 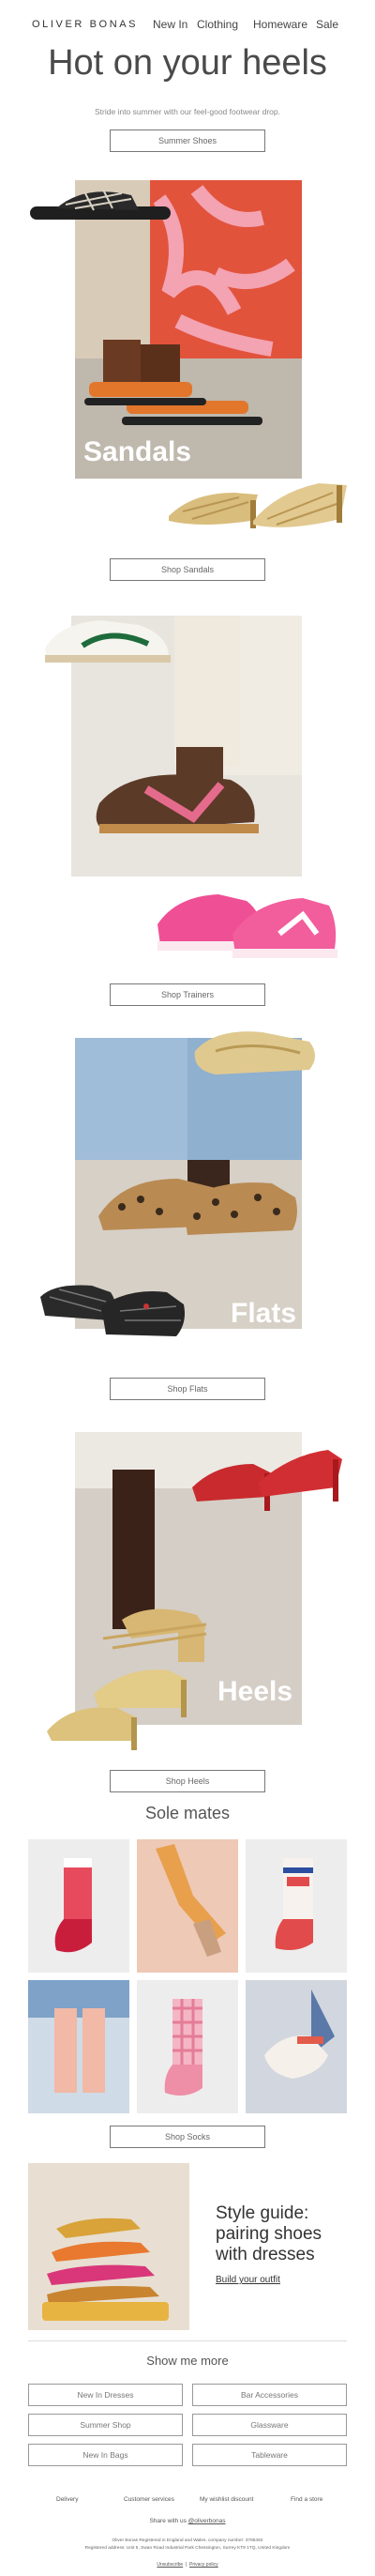 I want to click on red-heeled-sandals-image, so click(x=267, y=1480).